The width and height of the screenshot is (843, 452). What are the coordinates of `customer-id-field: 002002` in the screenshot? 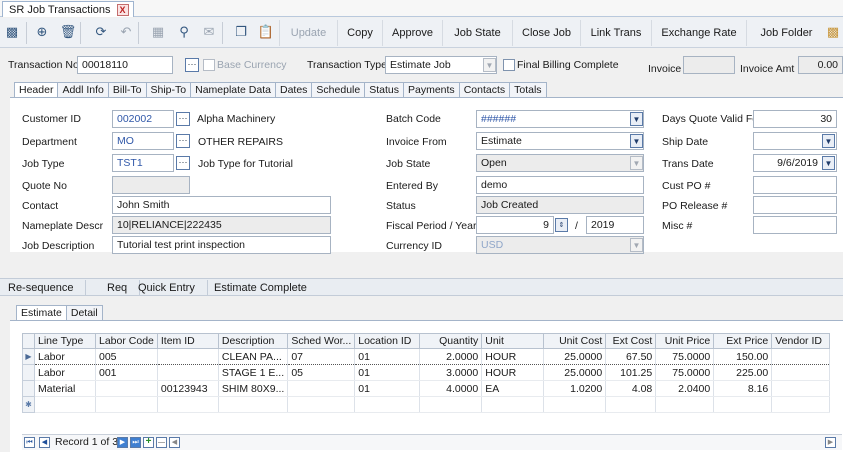 It's located at (143, 119).